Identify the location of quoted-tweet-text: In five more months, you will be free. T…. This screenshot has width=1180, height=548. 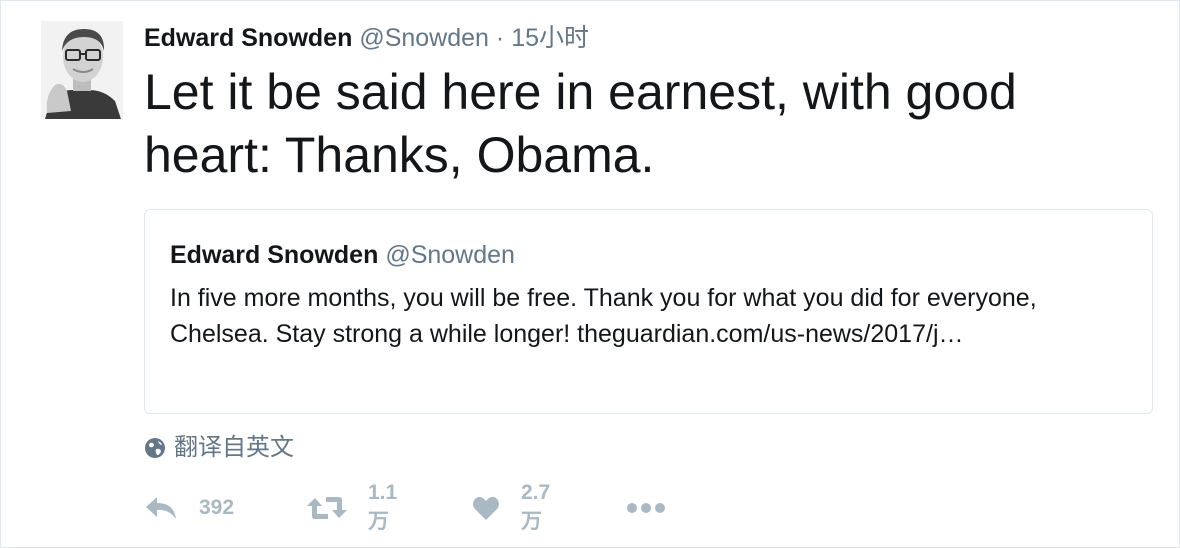
(603, 316).